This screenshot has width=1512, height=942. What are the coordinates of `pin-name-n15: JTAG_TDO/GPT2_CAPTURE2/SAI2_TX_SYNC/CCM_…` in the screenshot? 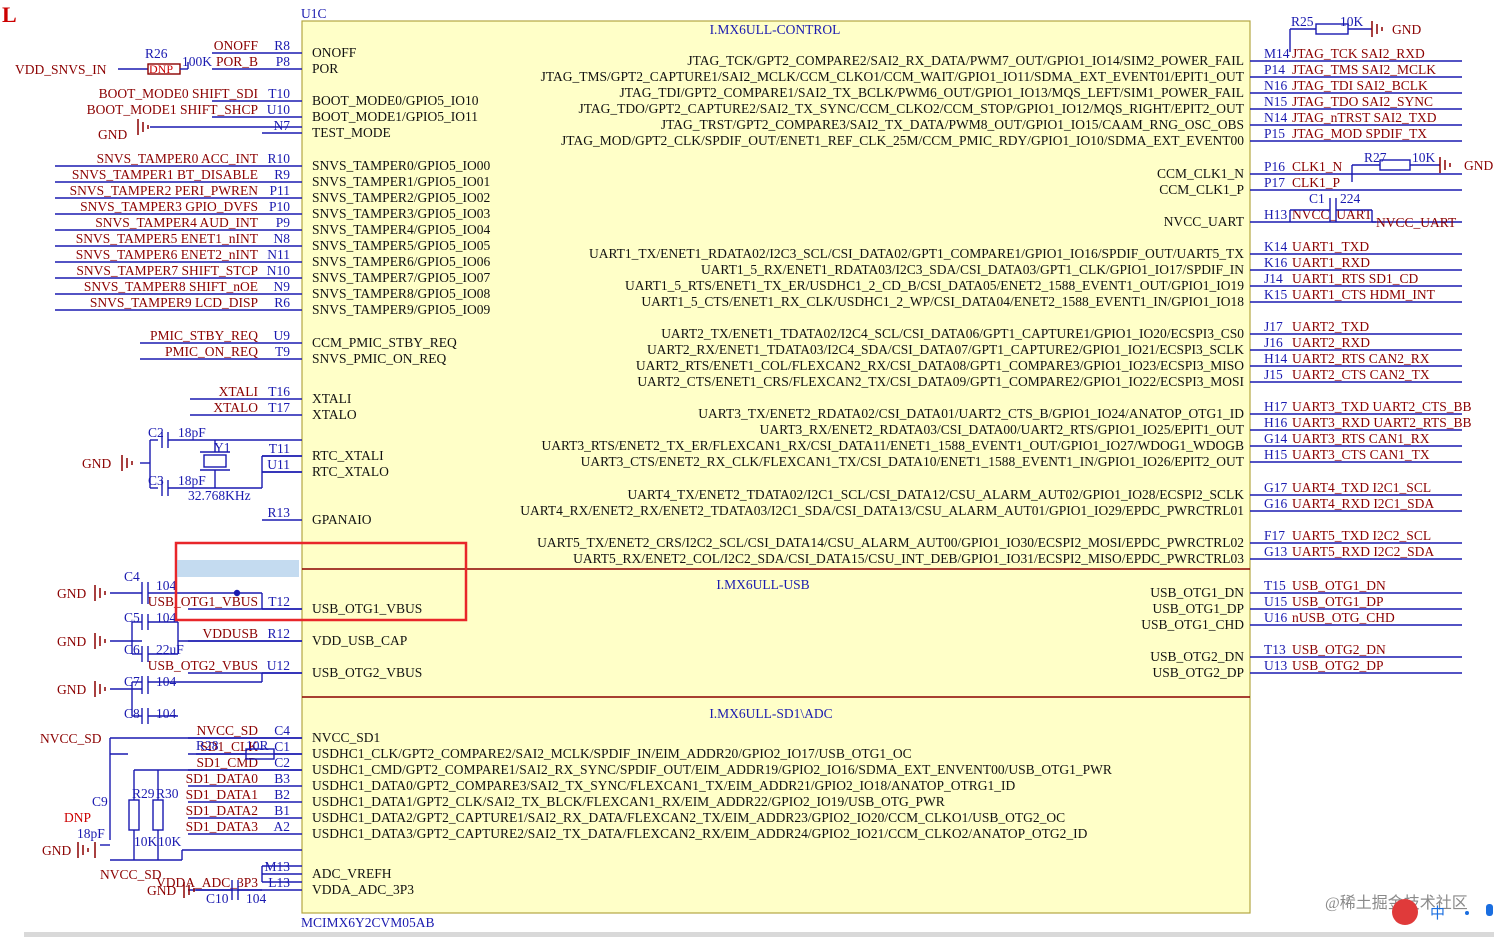 It's located at (912, 108).